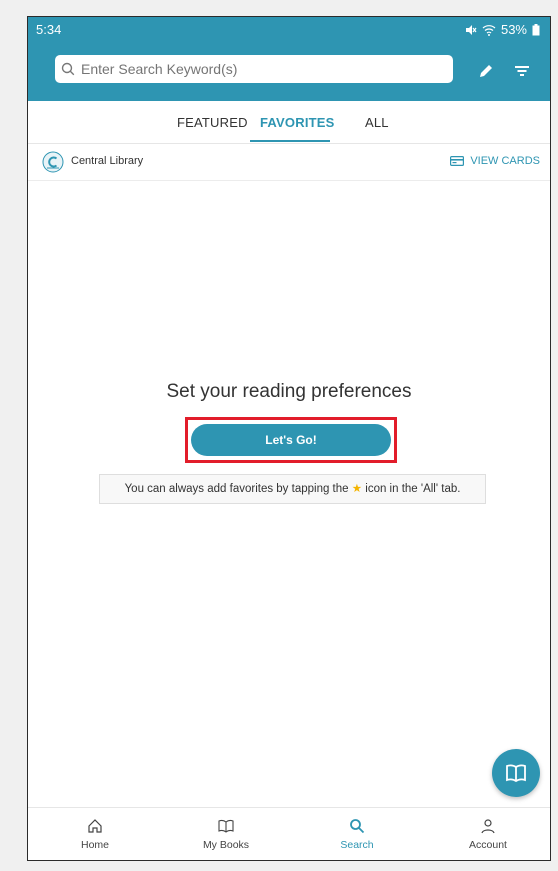  I want to click on active-tab-indicator, so click(290, 141).